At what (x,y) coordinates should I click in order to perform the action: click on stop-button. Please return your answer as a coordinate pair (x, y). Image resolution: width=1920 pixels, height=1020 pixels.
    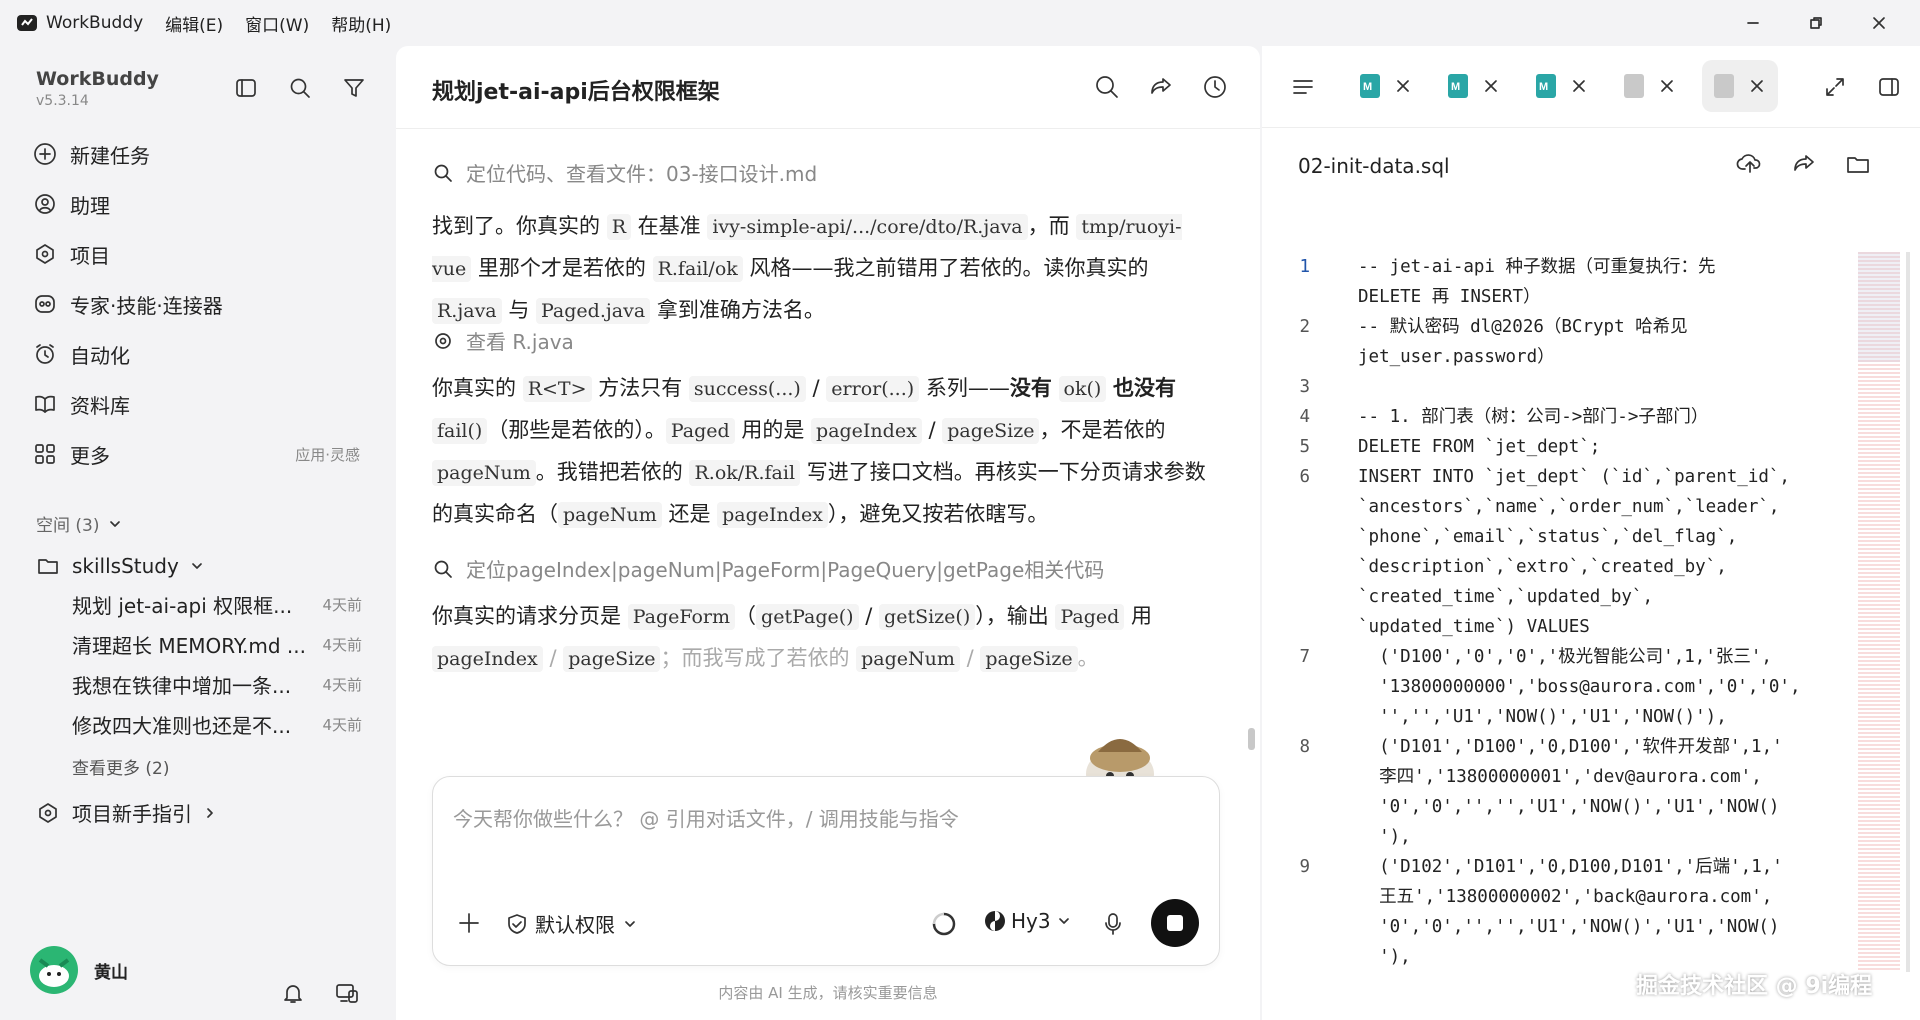
    Looking at the image, I should click on (1175, 923).